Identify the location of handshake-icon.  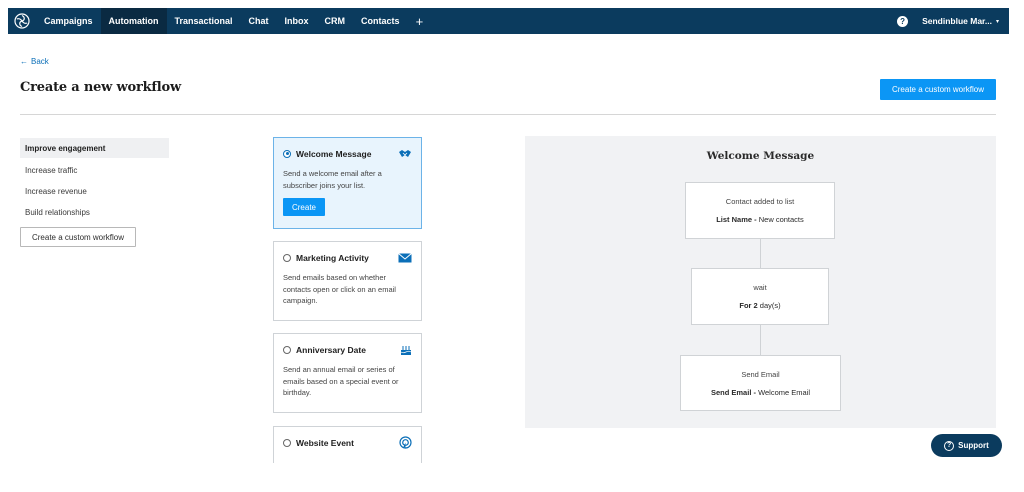
(404, 154).